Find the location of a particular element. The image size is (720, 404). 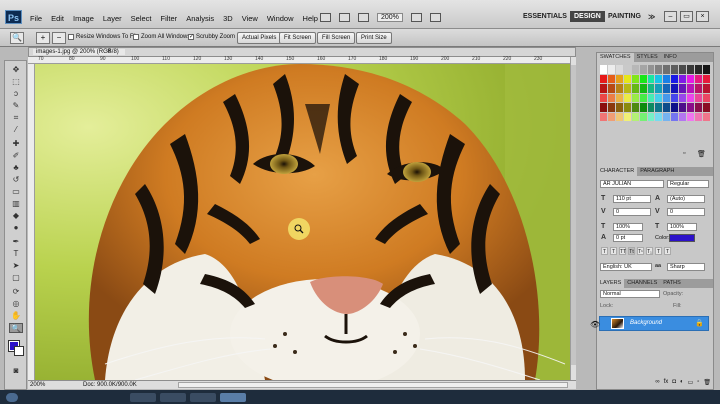

quick-select-tool-icon: ✎ is located at coordinates (16, 106).